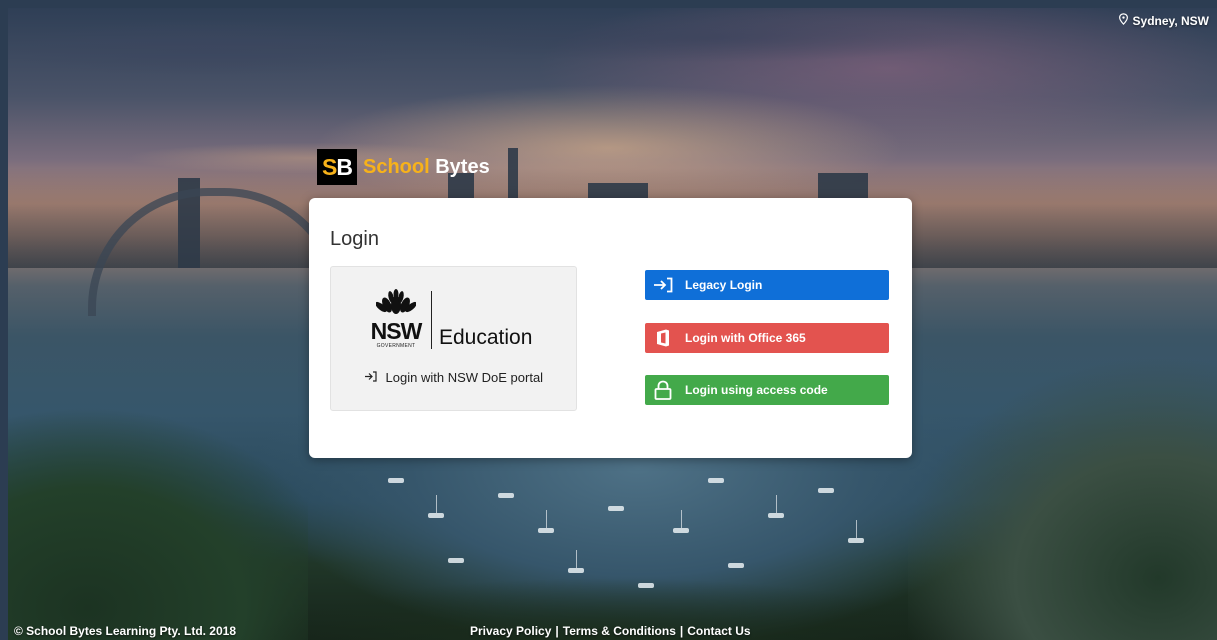 The image size is (1217, 640). I want to click on map-pin-icon, so click(1123, 20).